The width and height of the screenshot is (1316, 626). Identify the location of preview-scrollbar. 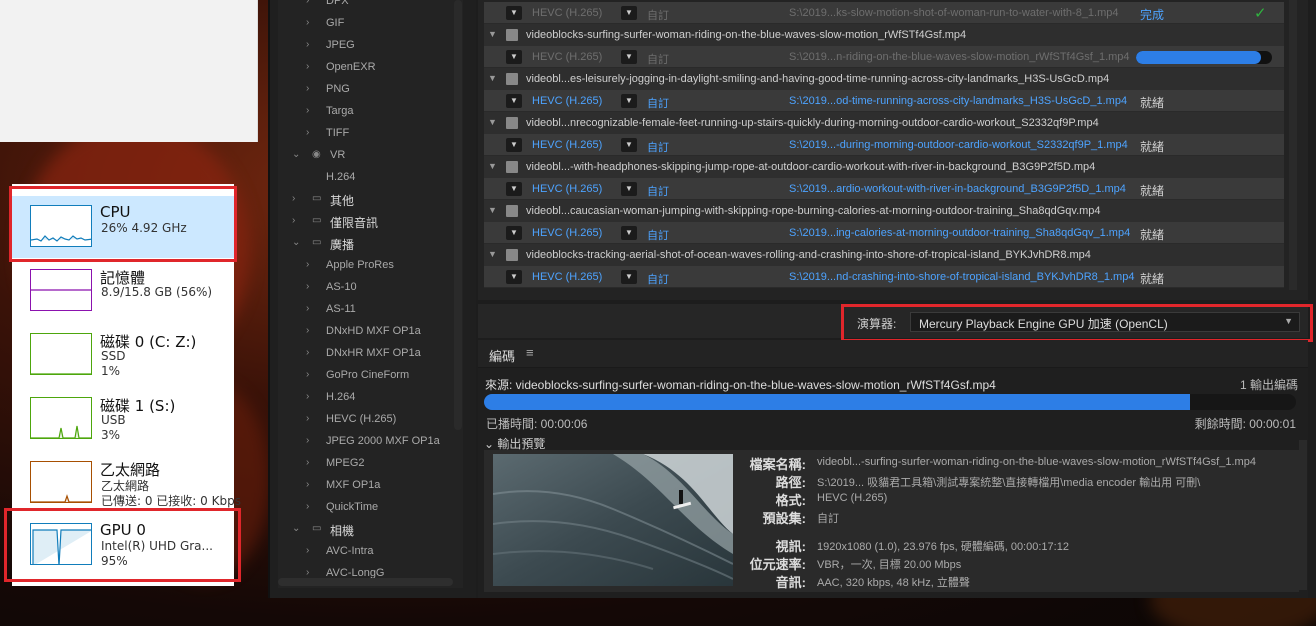
(1303, 515).